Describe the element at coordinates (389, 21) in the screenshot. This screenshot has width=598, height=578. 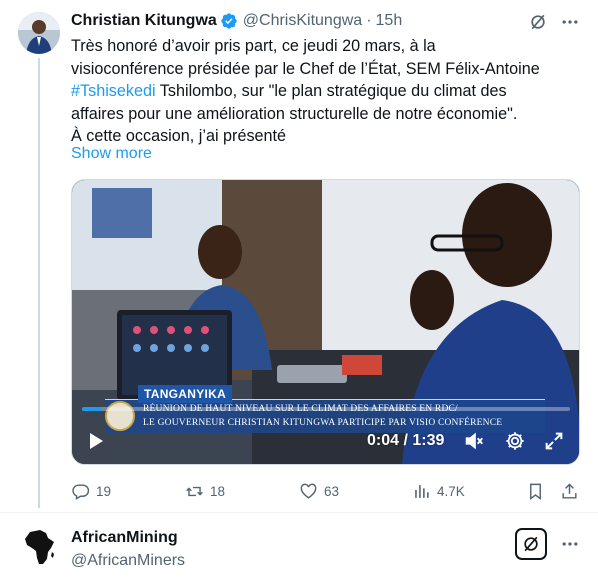
I see `timestamp: 15h` at that location.